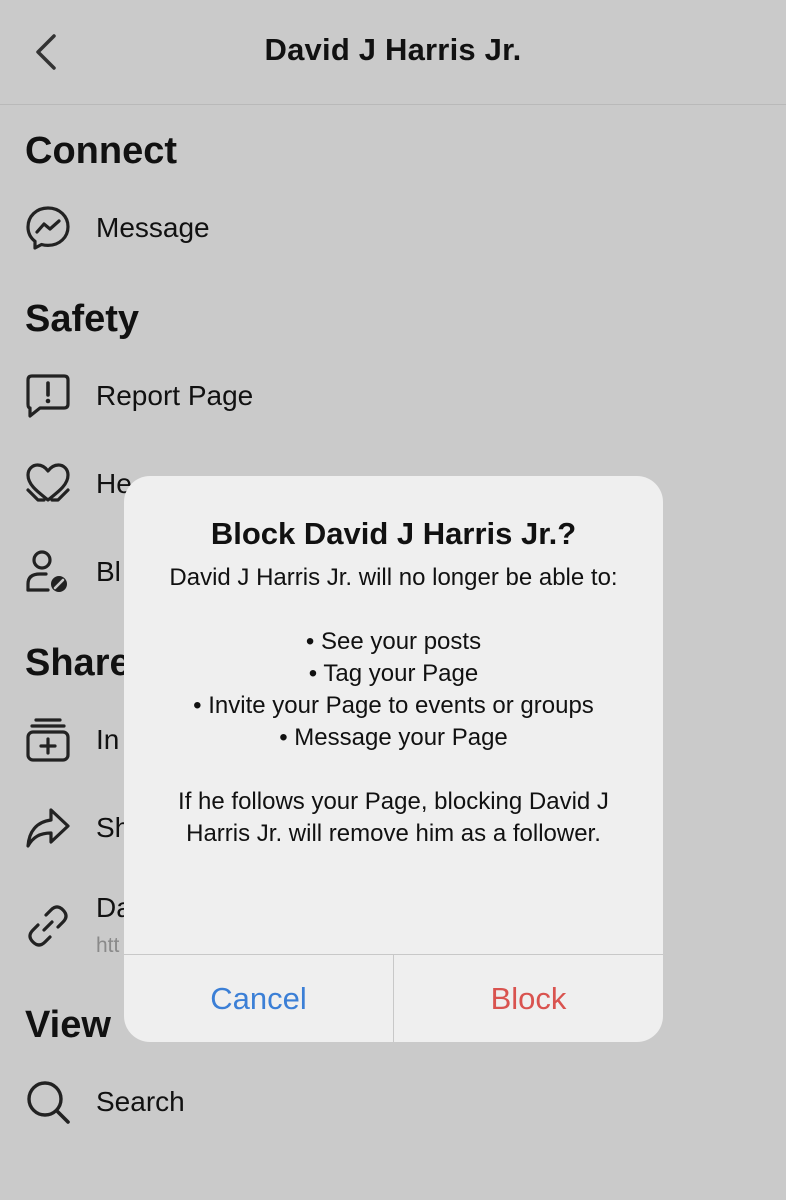 This screenshot has width=786, height=1200. I want to click on link-icon, so click(48, 926).